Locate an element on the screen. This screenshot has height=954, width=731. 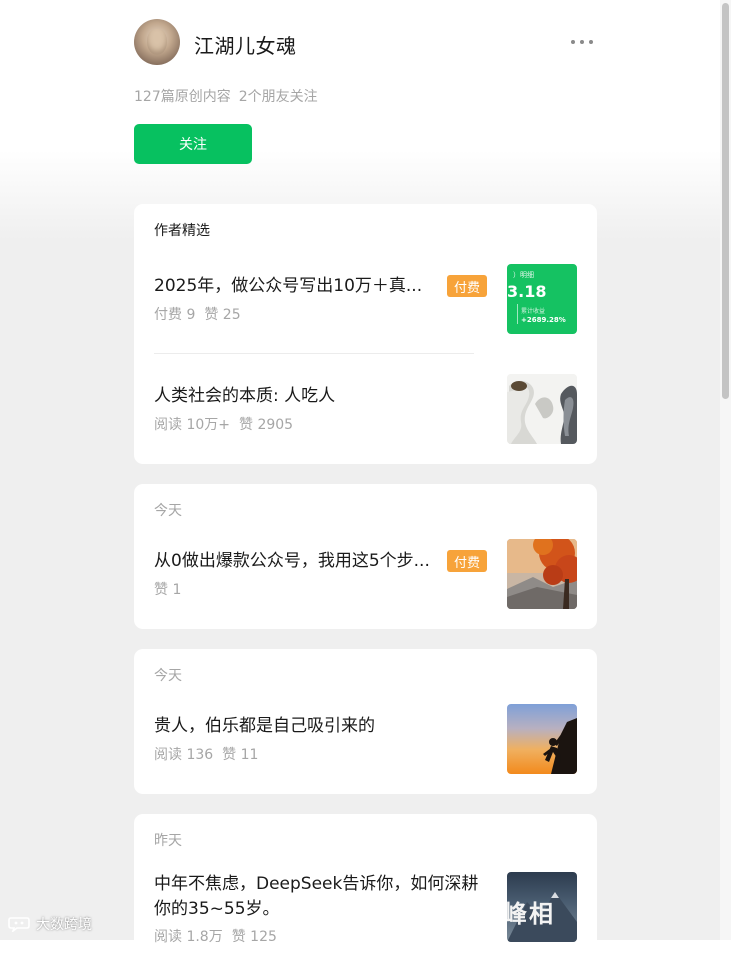
article-meta: 阅读 1.8万赞 125 is located at coordinates (215, 936).